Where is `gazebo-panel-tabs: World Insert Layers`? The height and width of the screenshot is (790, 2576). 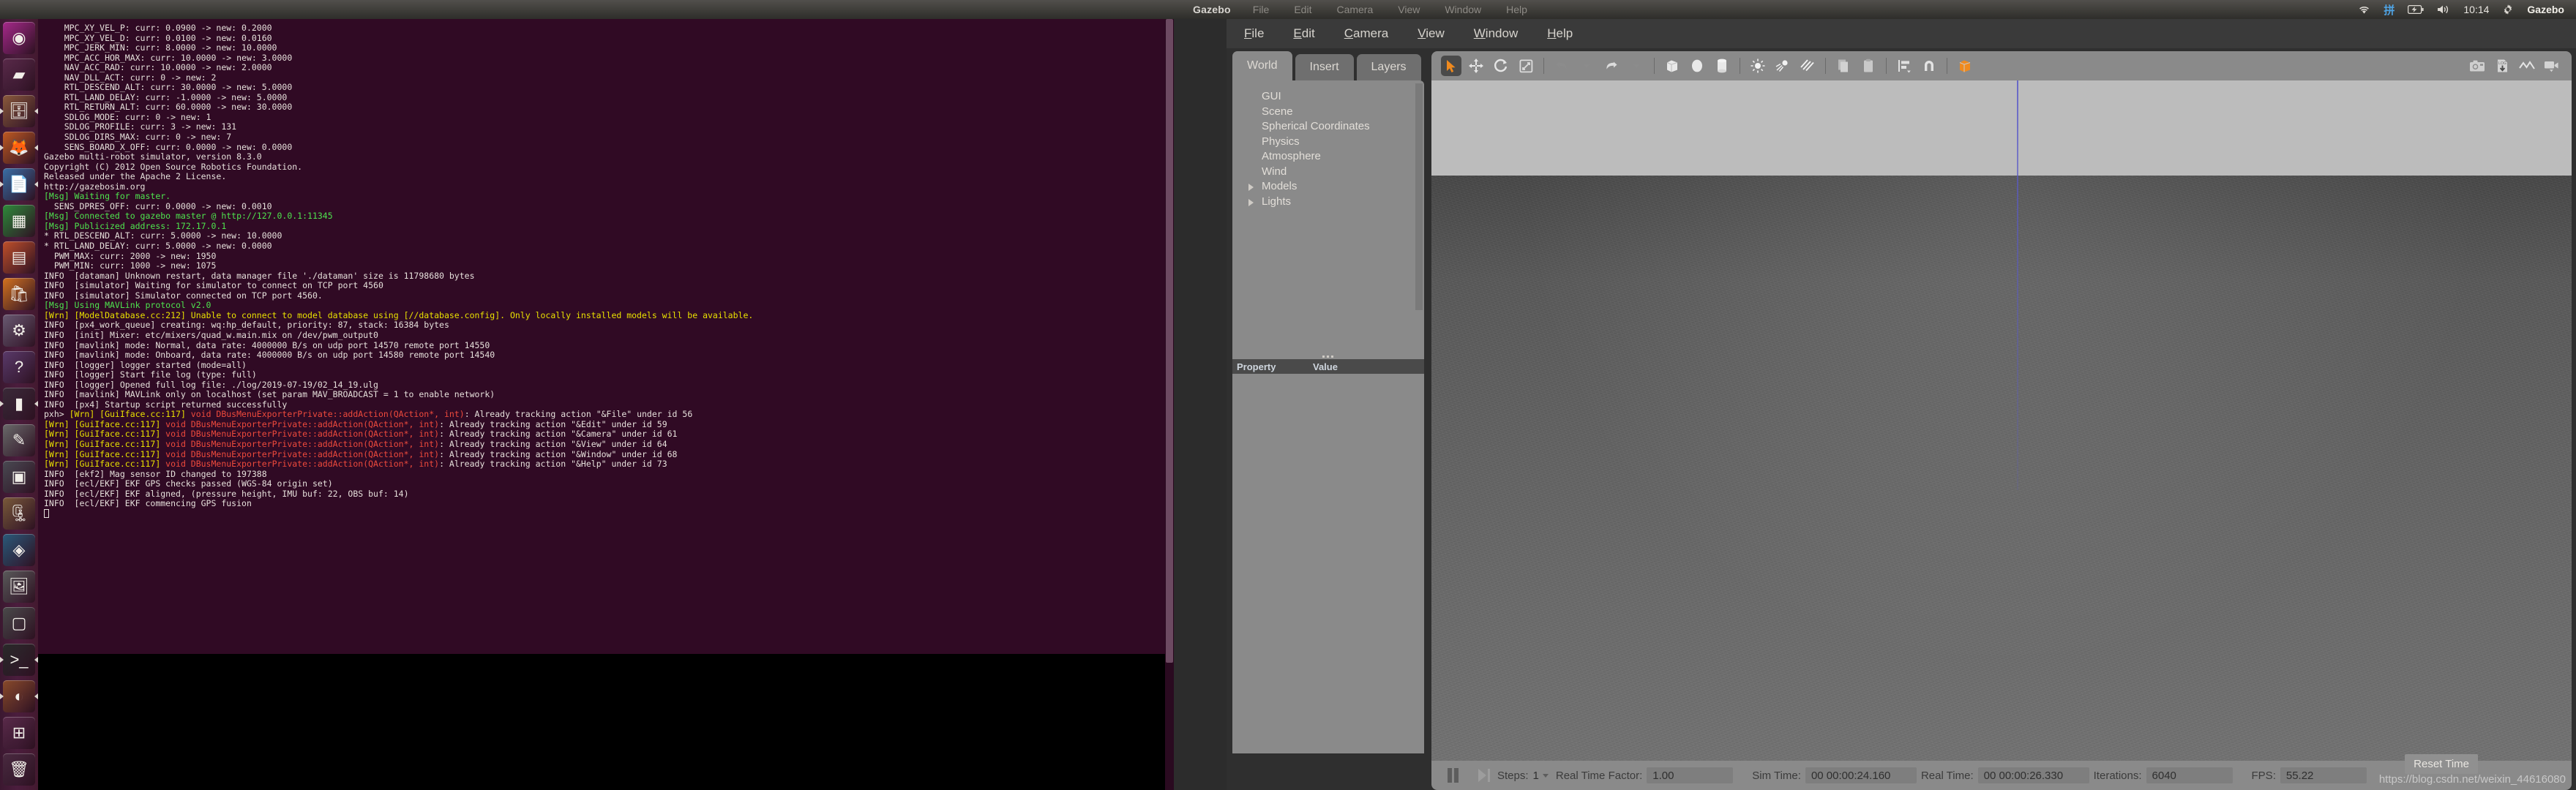
gazebo-panel-tabs: World Insert Layers is located at coordinates (1328, 65).